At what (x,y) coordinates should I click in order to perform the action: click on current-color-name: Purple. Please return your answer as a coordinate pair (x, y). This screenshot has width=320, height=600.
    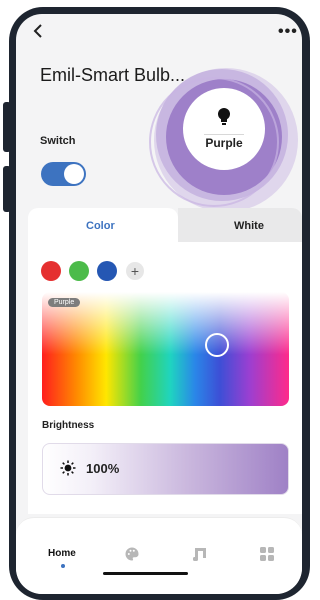
    Looking at the image, I should click on (224, 143).